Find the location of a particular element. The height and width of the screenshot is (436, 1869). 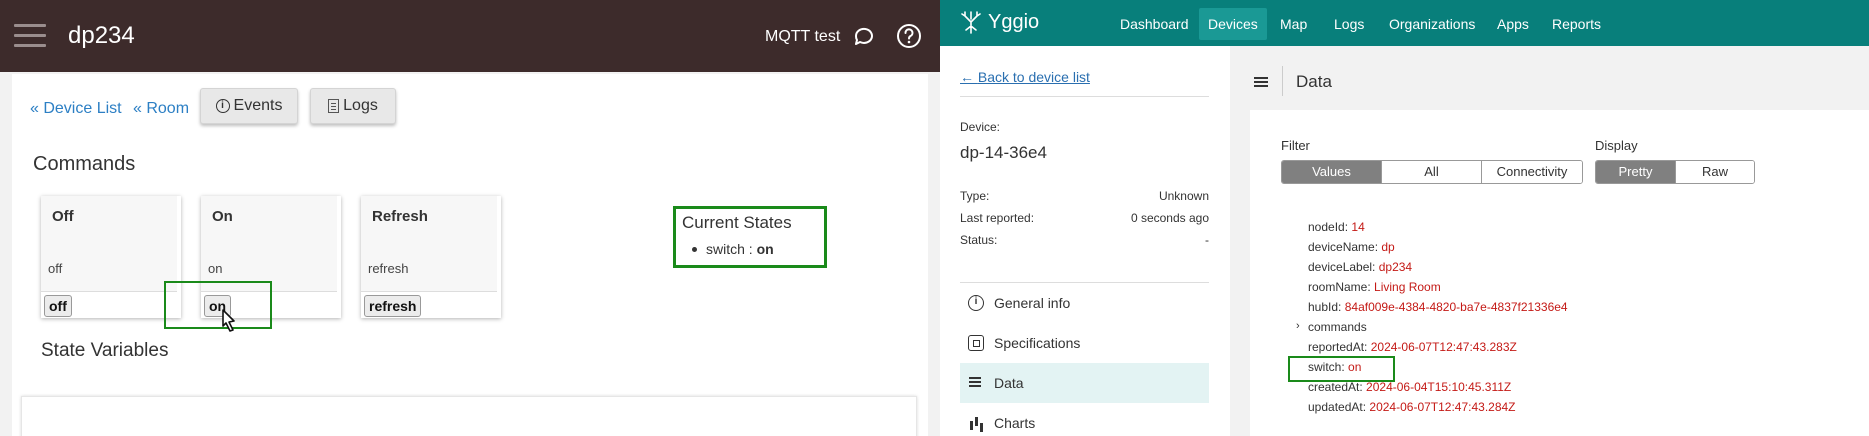

type-value: Unknown is located at coordinates (1183, 196).